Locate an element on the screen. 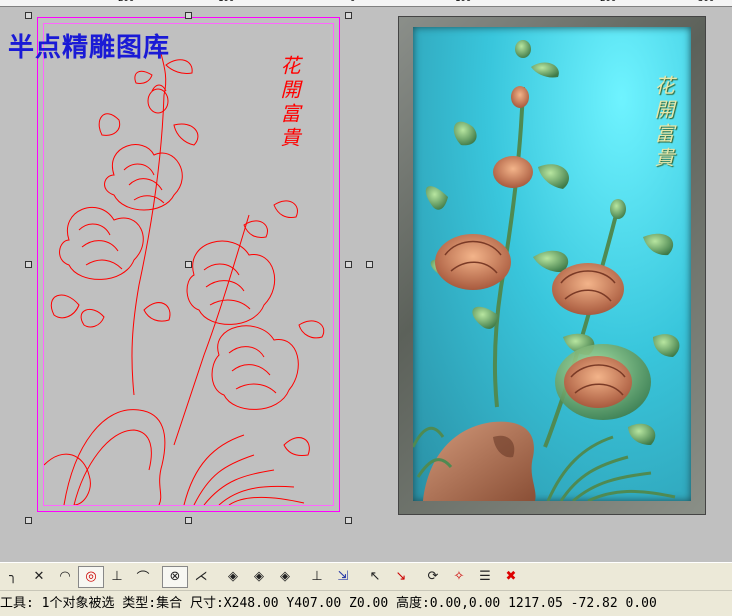 The image size is (732, 616). select-node-icon: ↖ is located at coordinates (375, 577).